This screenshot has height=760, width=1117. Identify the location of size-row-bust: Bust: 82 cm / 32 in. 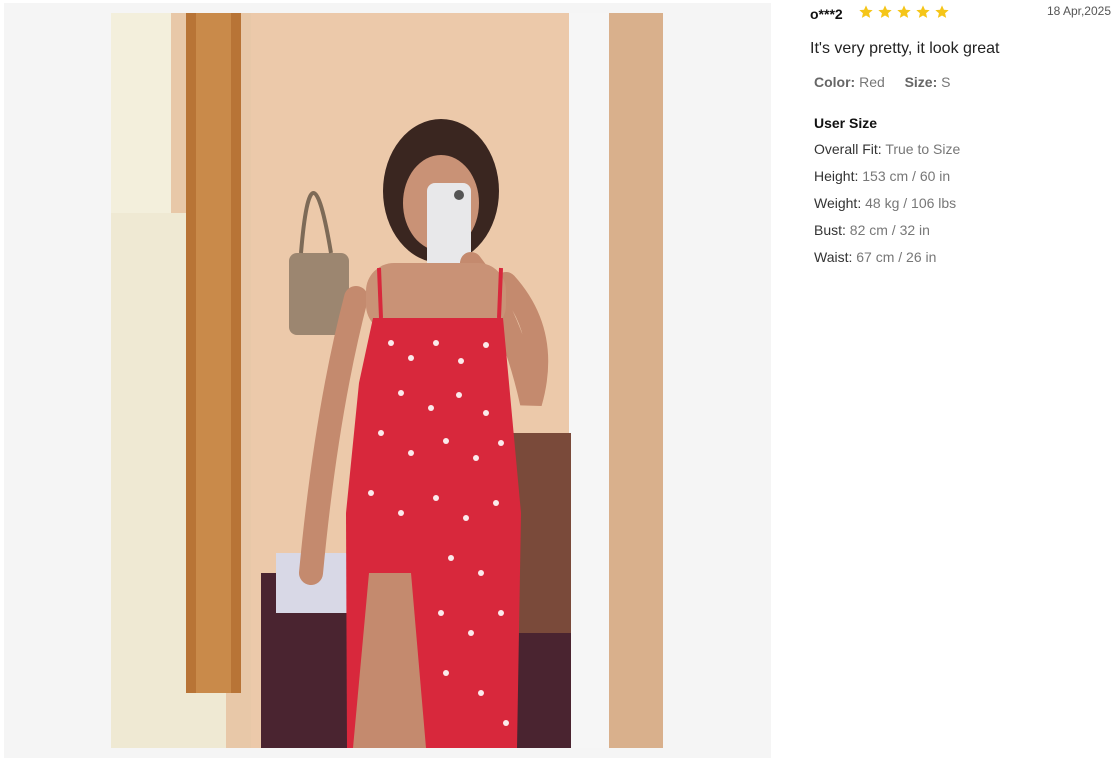
(872, 230).